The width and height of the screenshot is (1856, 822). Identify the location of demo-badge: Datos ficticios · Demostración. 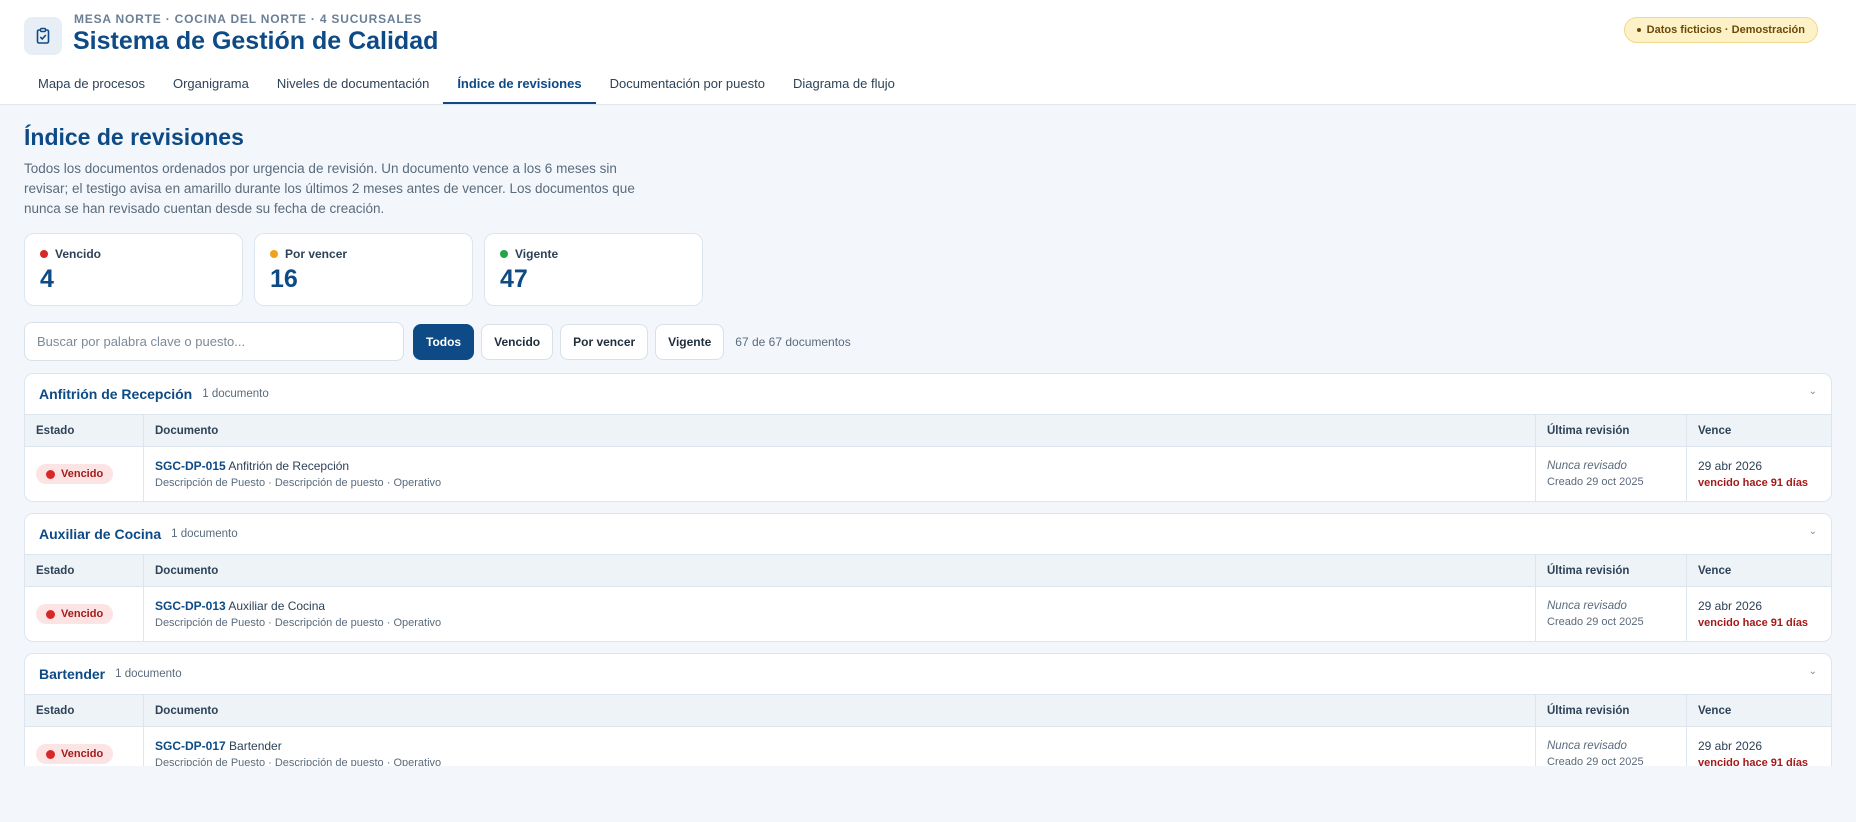
(1720, 30).